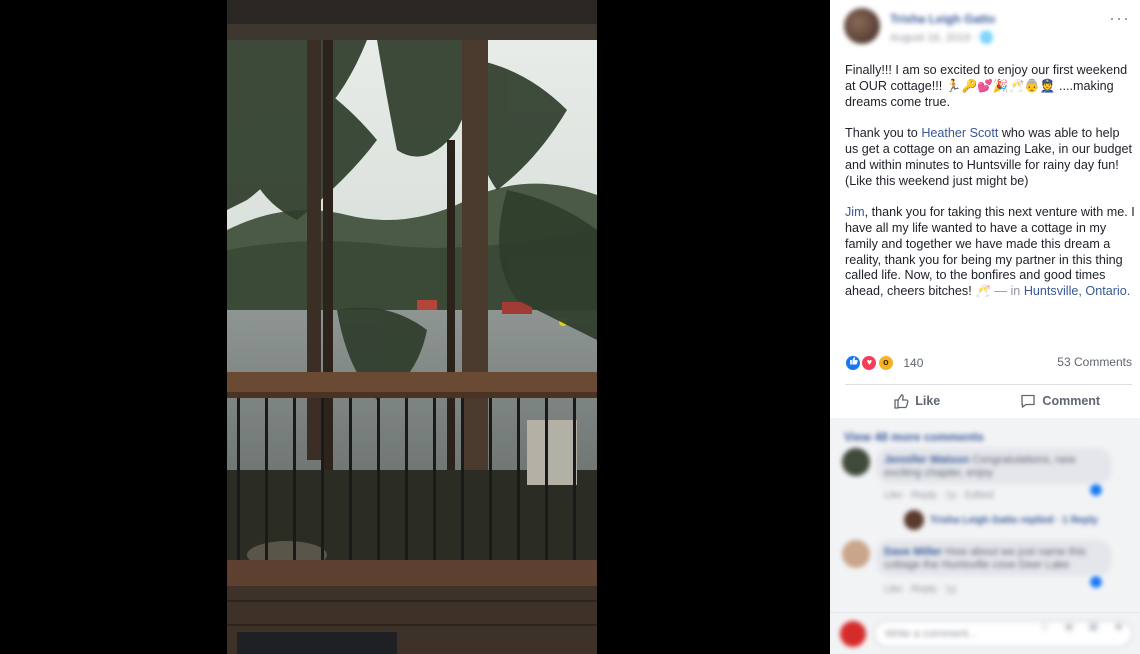  I want to click on composer-icons: ☺ ◉ ▣ ☻, so click(1084, 626).